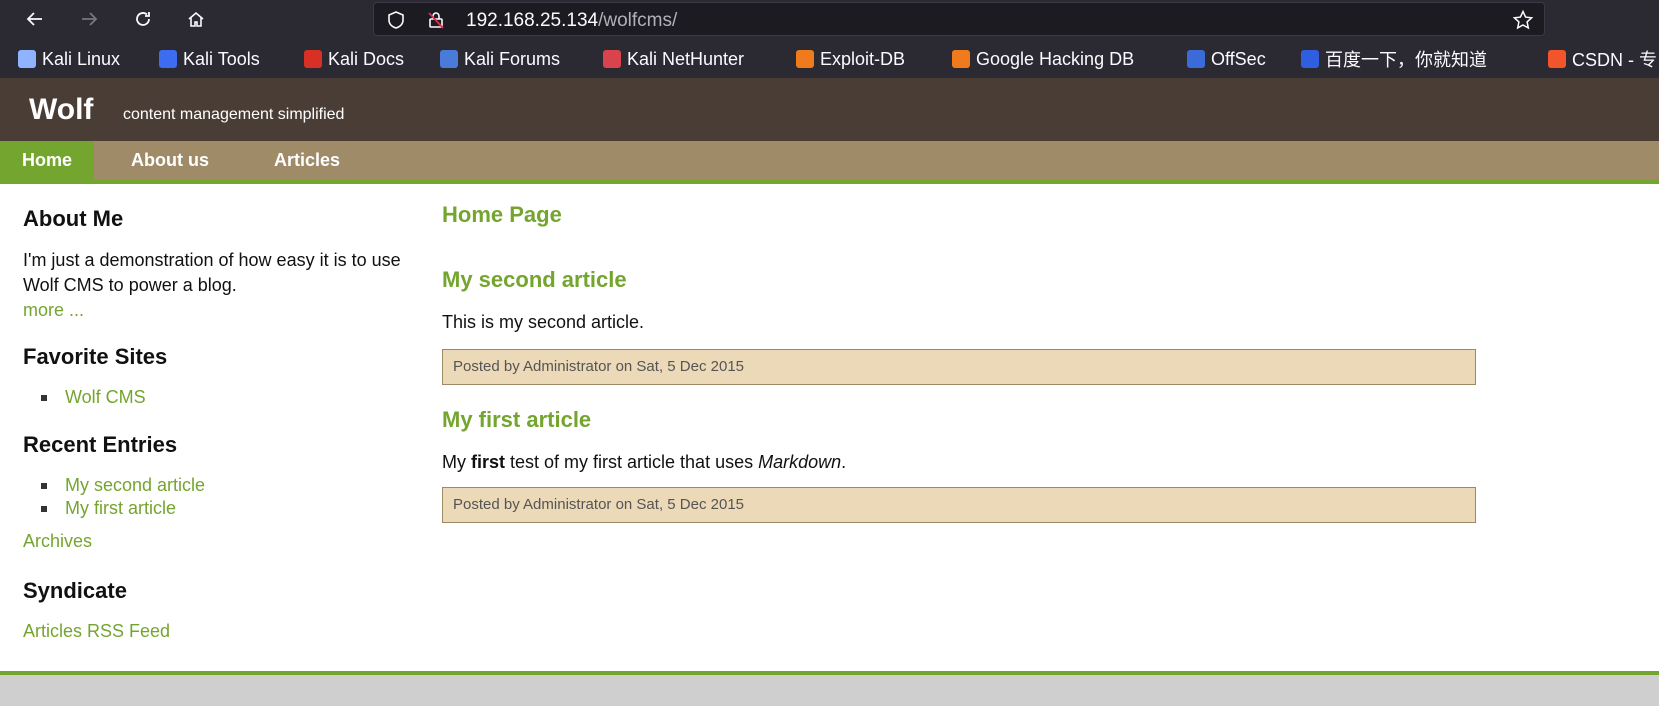 The width and height of the screenshot is (1659, 706). What do you see at coordinates (354, 59) in the screenshot?
I see `bookmark-kali-docs: Kali Docs` at bounding box center [354, 59].